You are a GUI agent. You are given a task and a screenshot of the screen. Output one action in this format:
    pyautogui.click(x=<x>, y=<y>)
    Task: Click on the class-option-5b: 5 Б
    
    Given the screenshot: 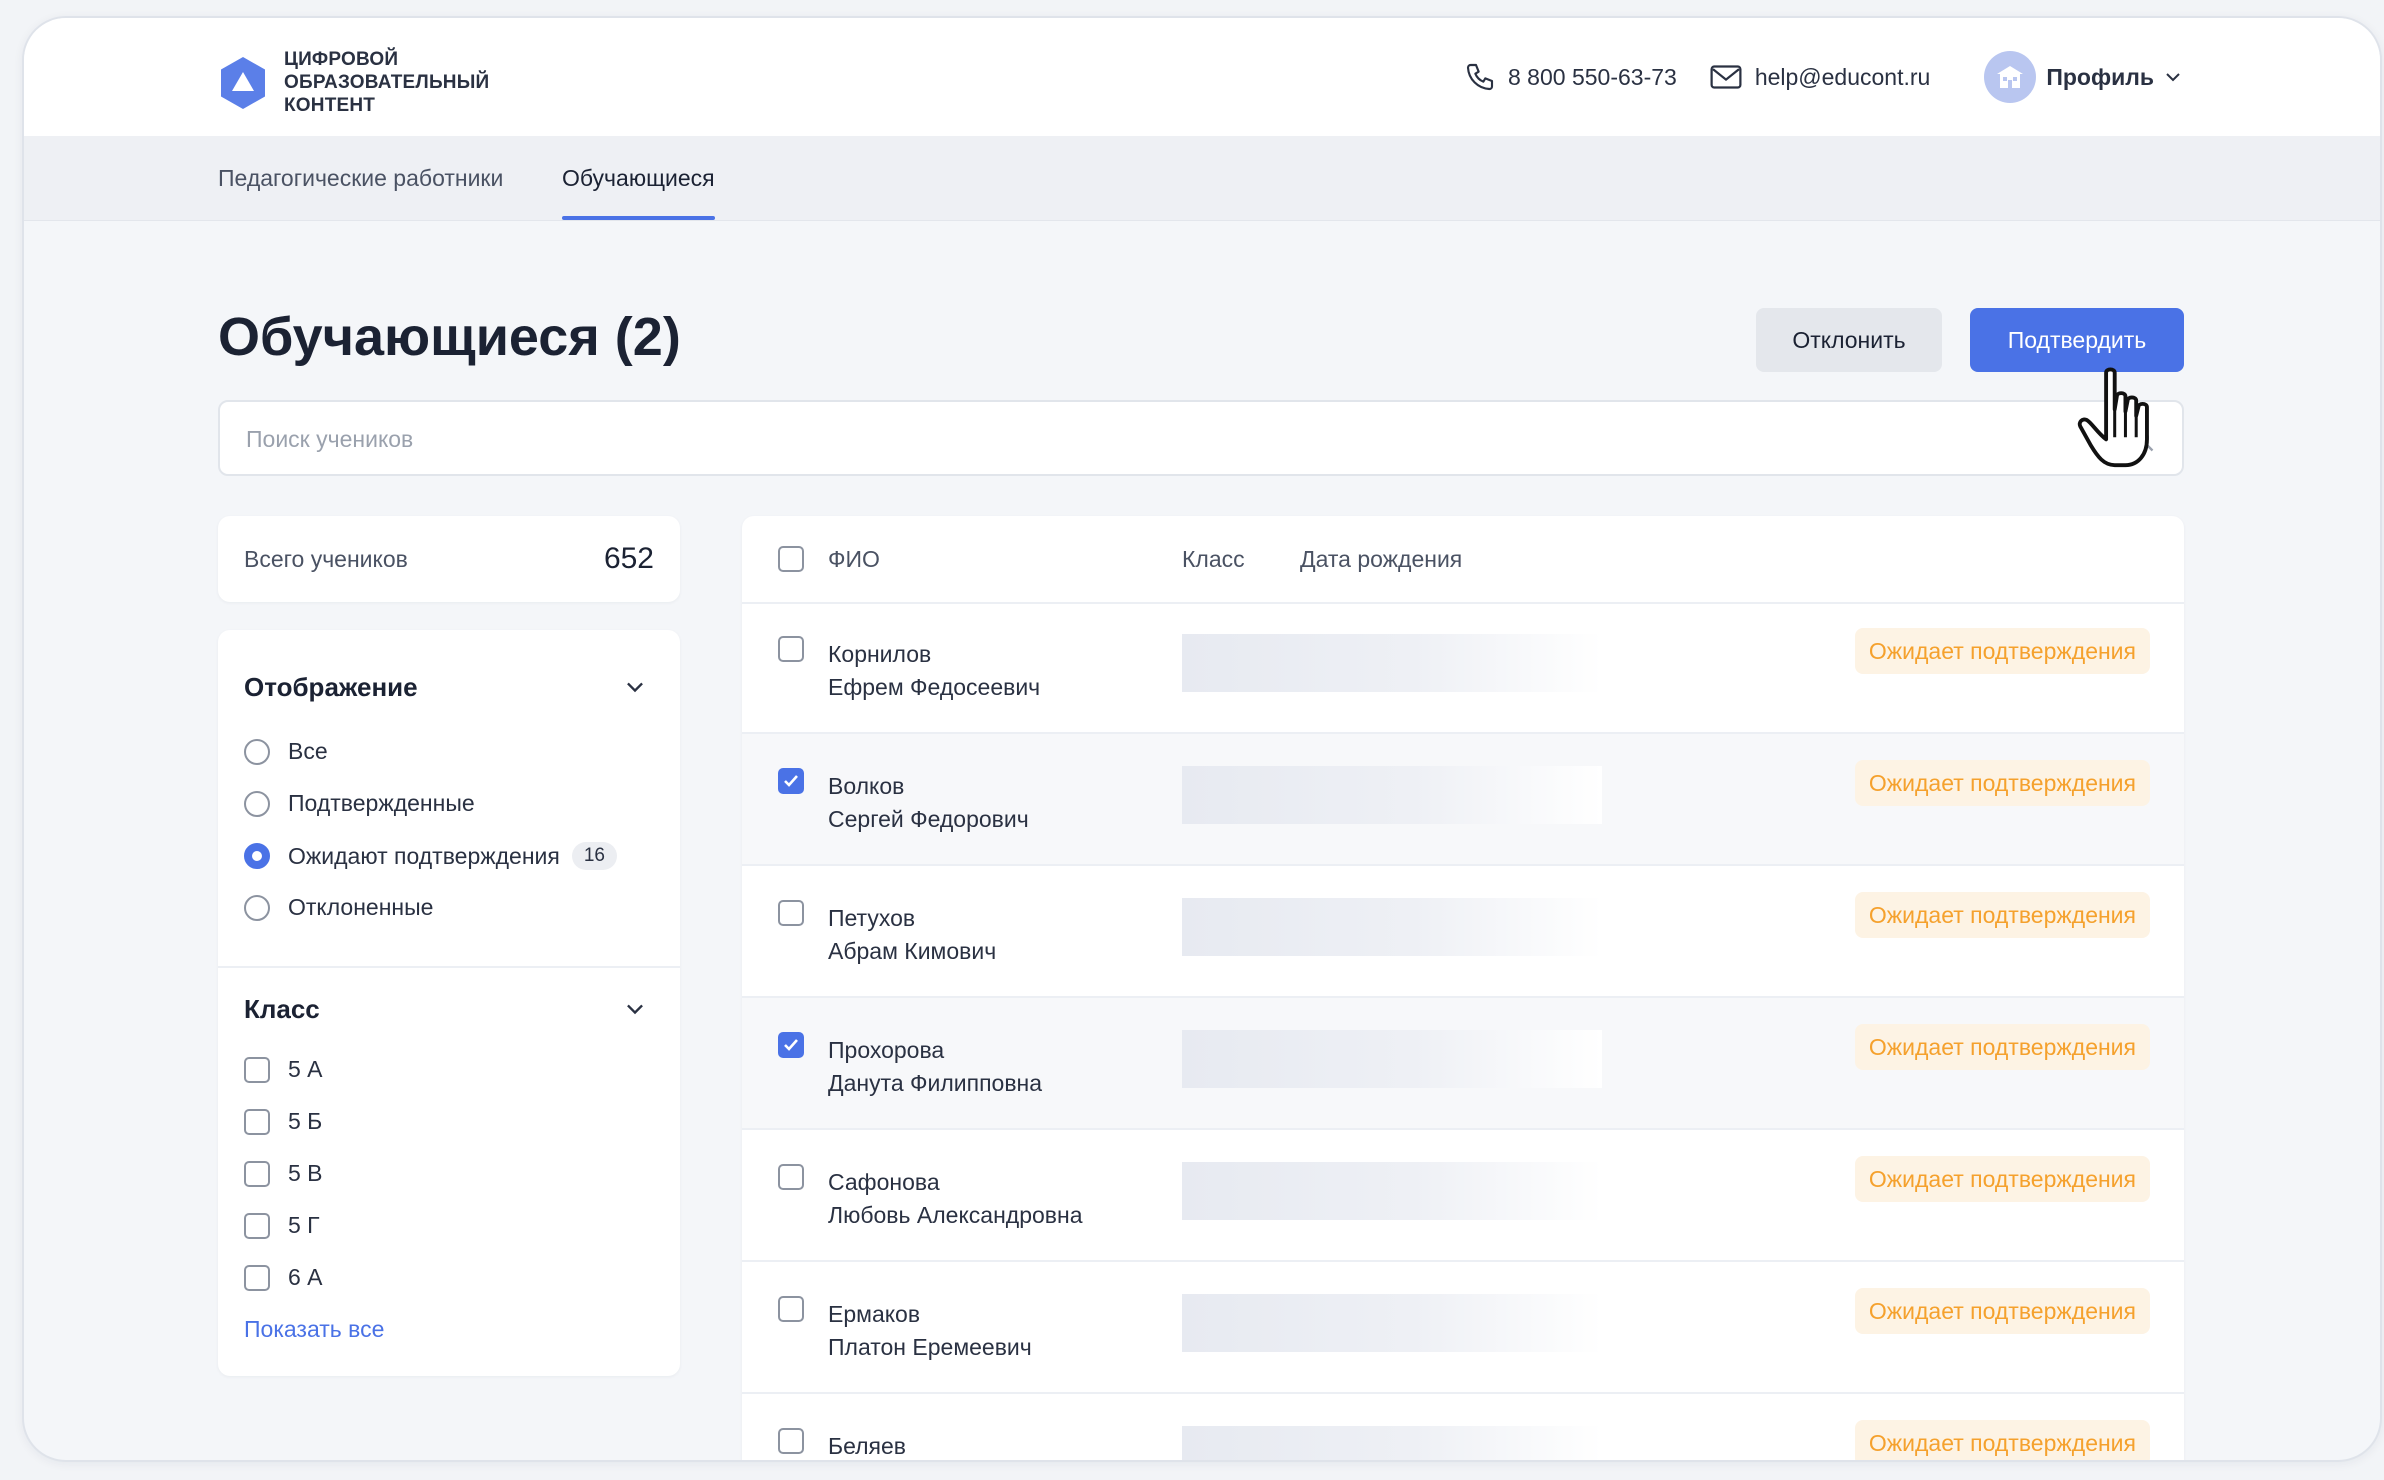 What is the action you would take?
    pyautogui.click(x=283, y=1121)
    